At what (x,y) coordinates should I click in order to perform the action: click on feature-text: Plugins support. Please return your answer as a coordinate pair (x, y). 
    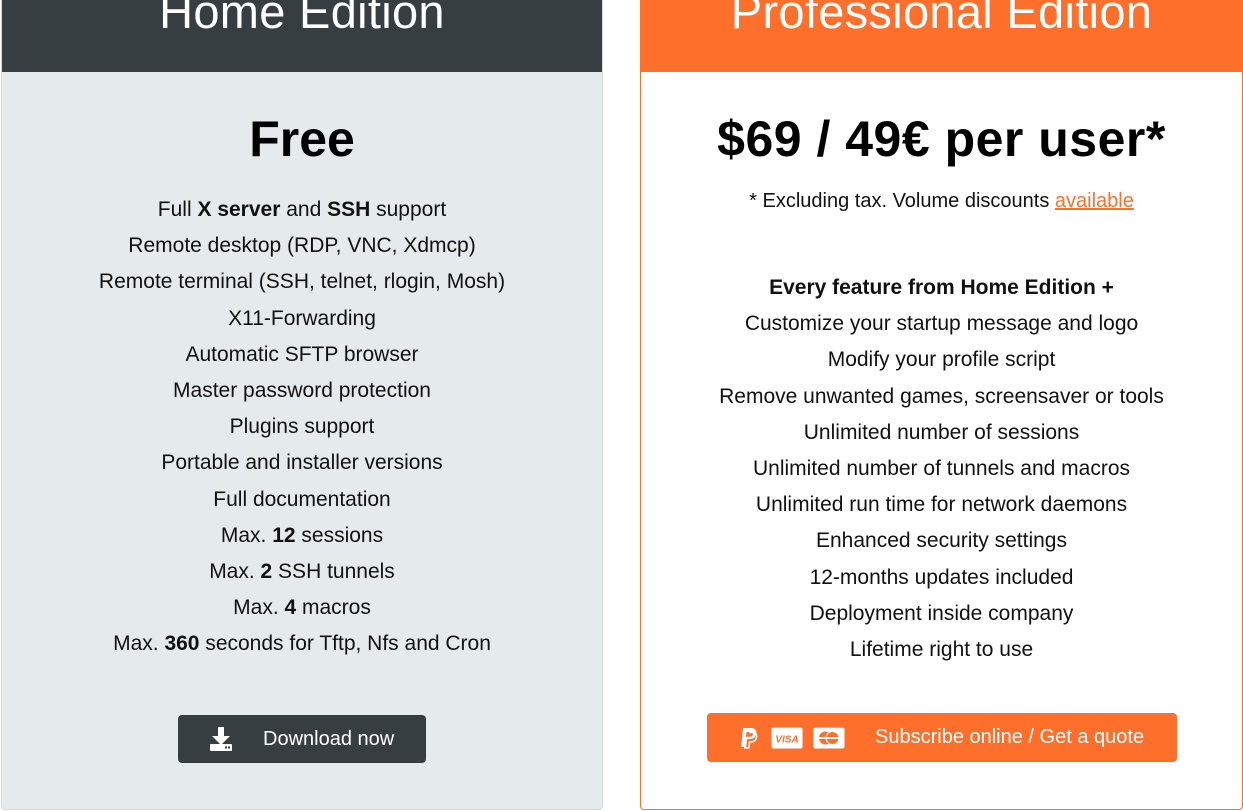
    Looking at the image, I should click on (302, 427).